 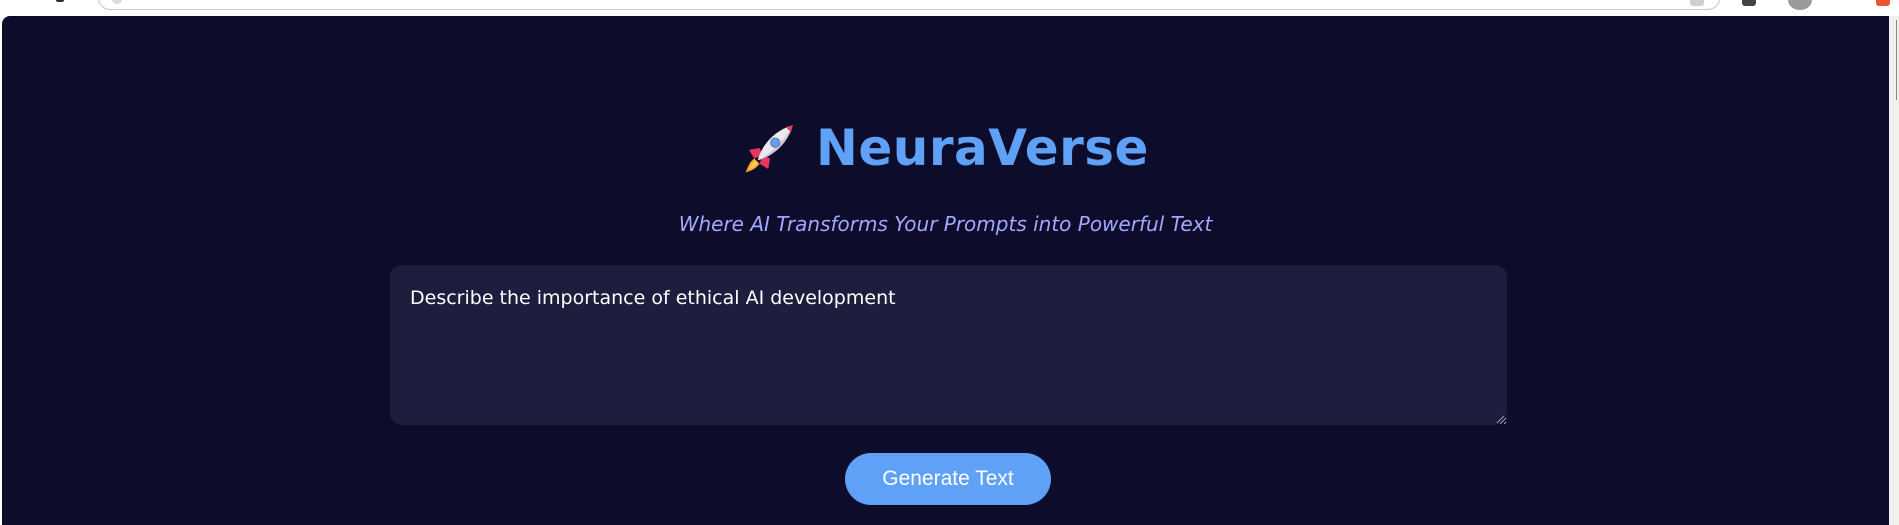 I want to click on browser-nav-icon, so click(x=60, y=1).